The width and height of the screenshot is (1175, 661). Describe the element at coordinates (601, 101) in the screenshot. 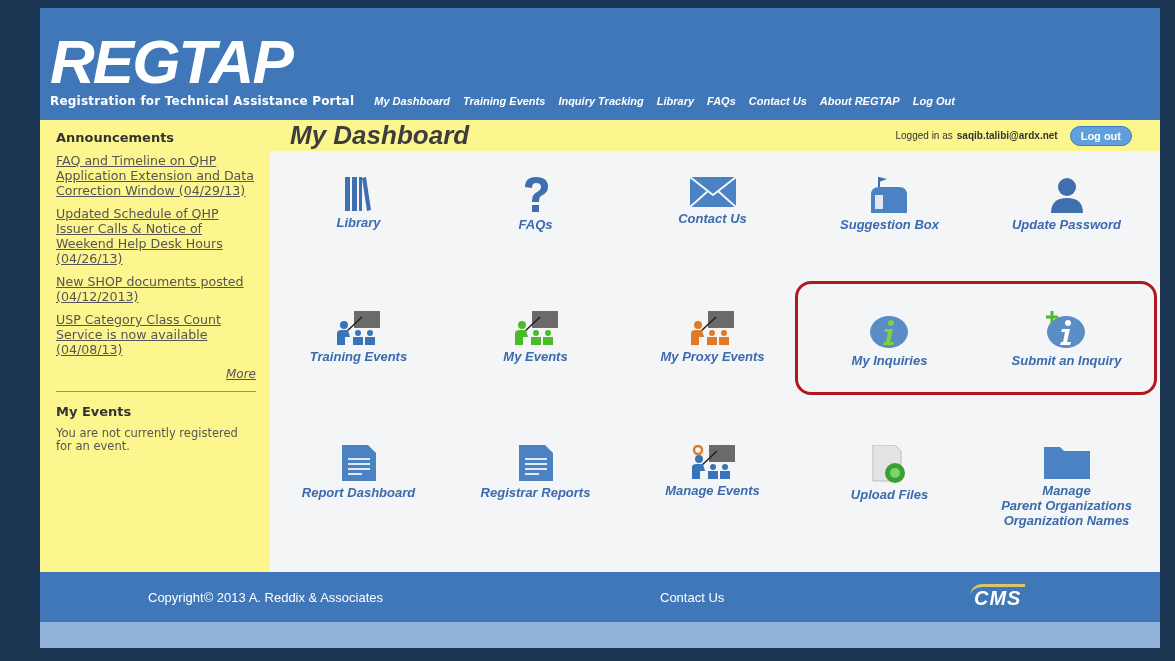

I see `nav-link: Inquiry Tracking` at that location.